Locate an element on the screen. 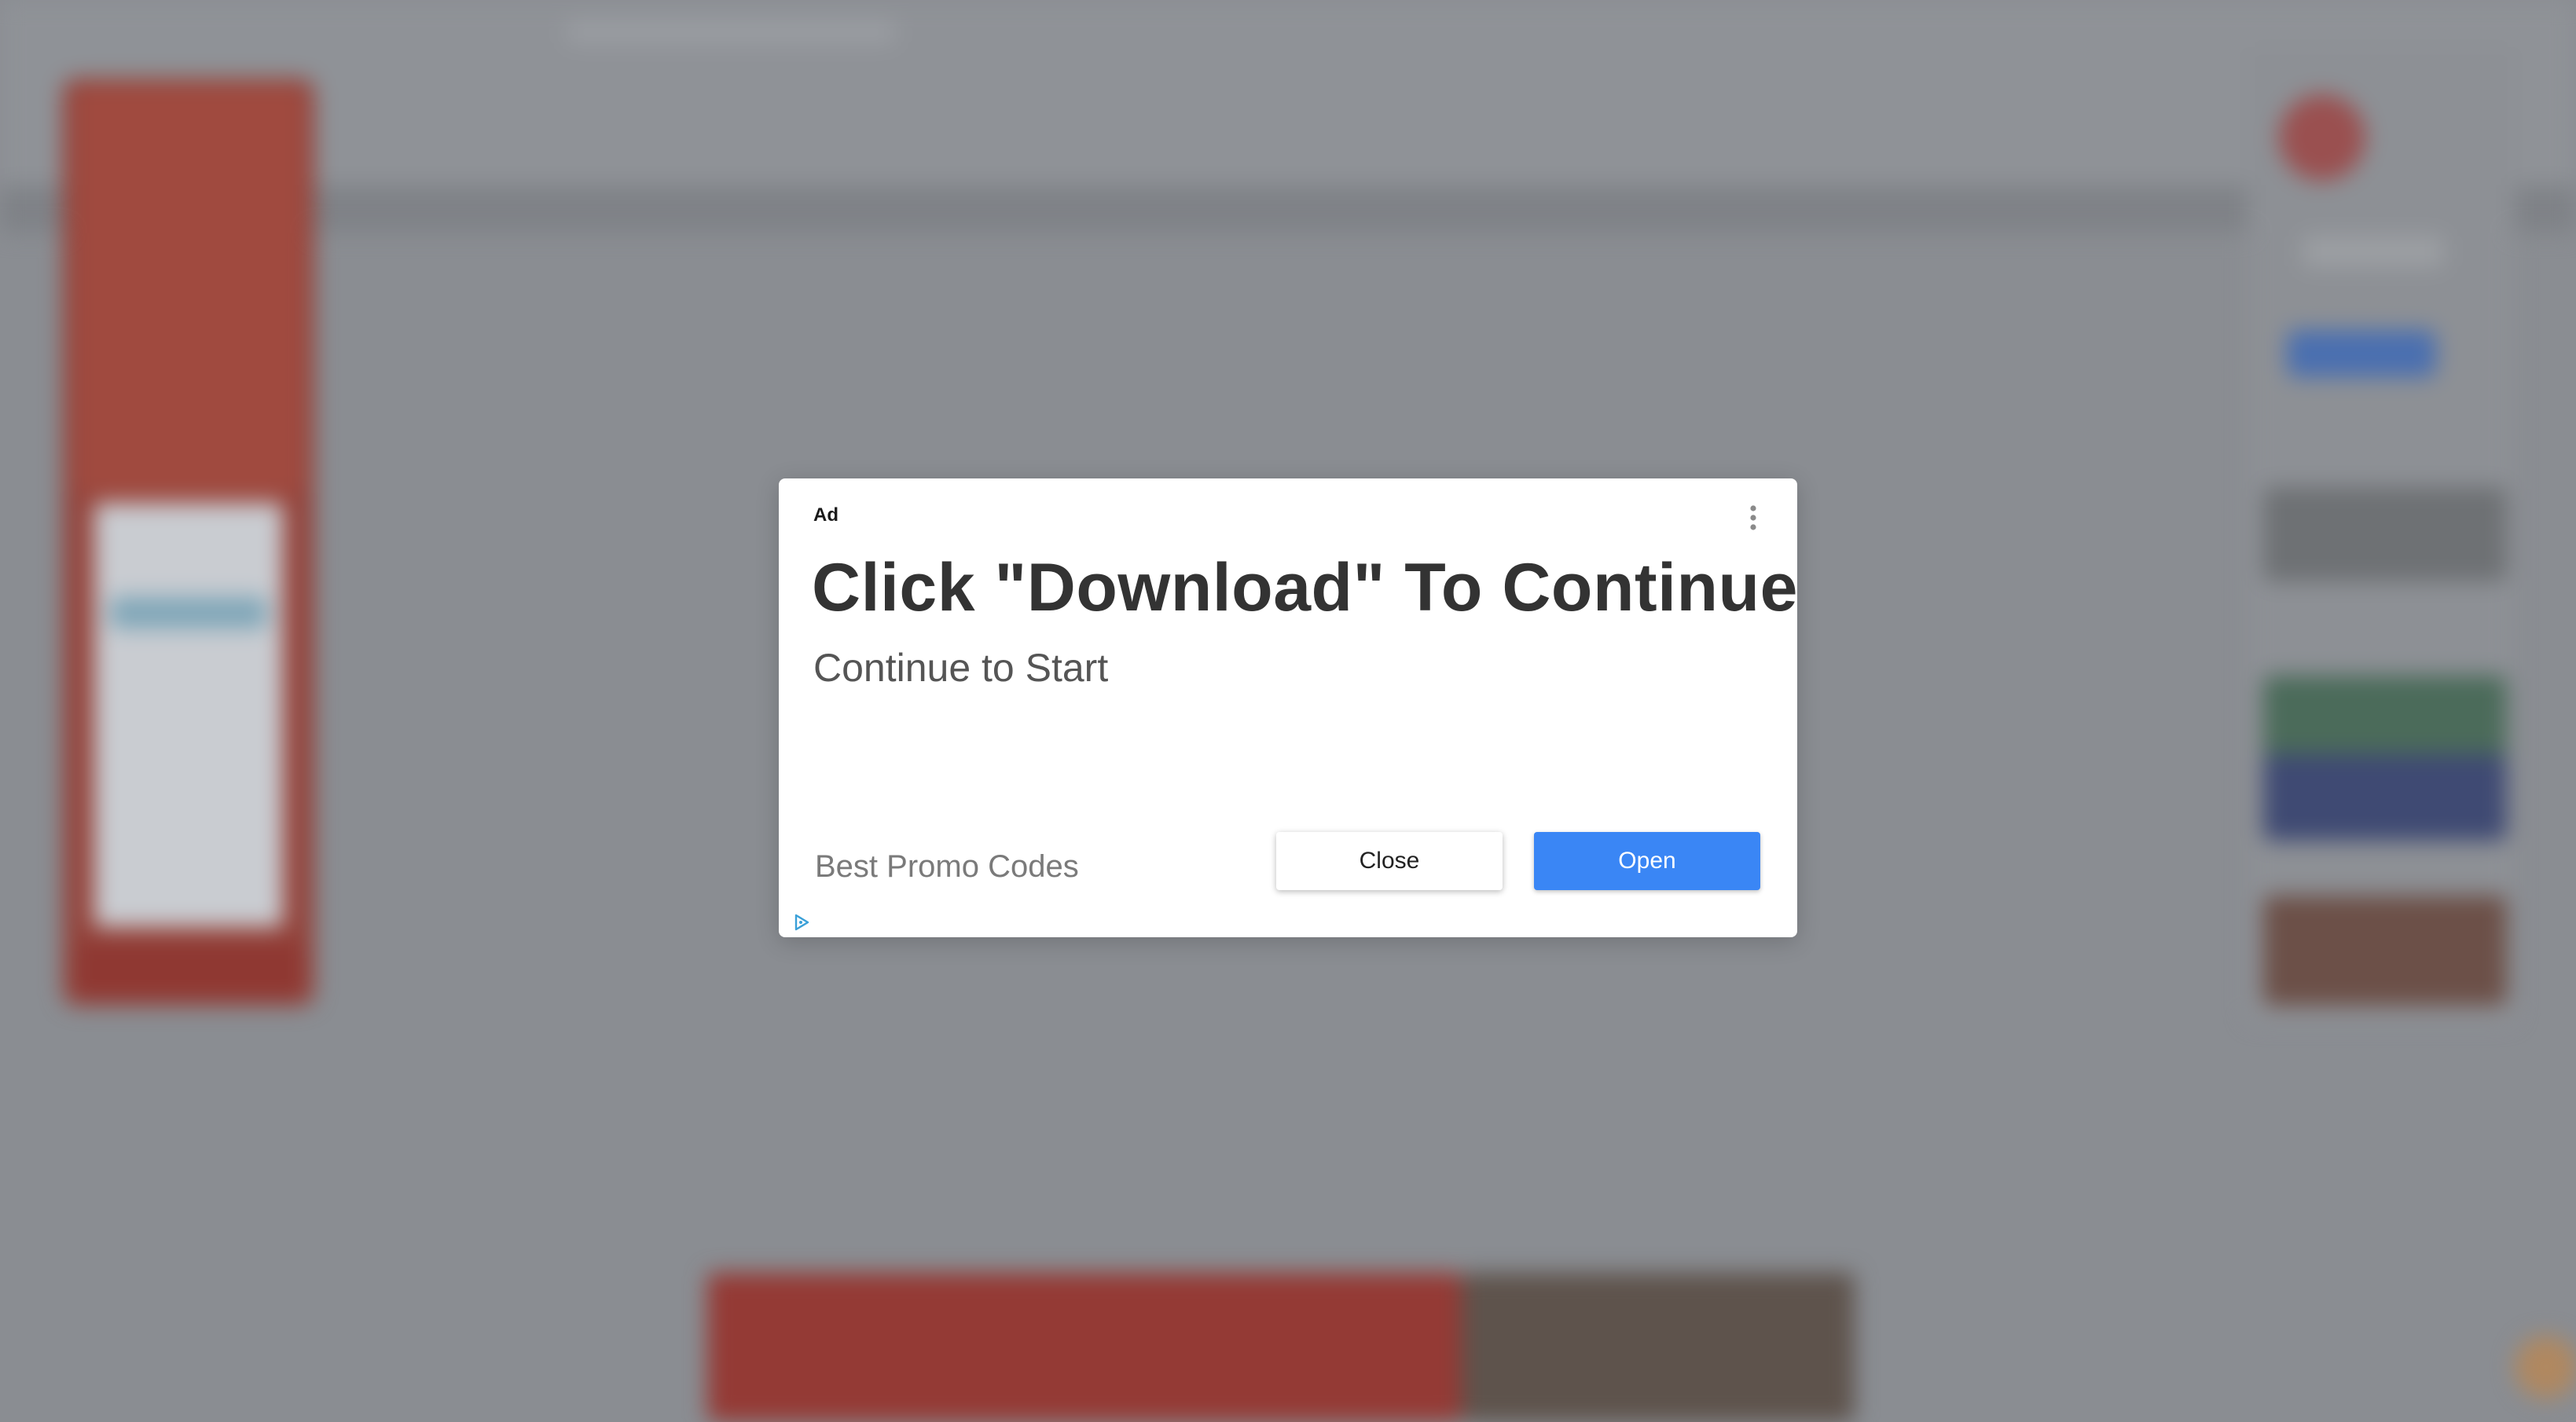  background-nav-strip is located at coordinates (1288, 209).